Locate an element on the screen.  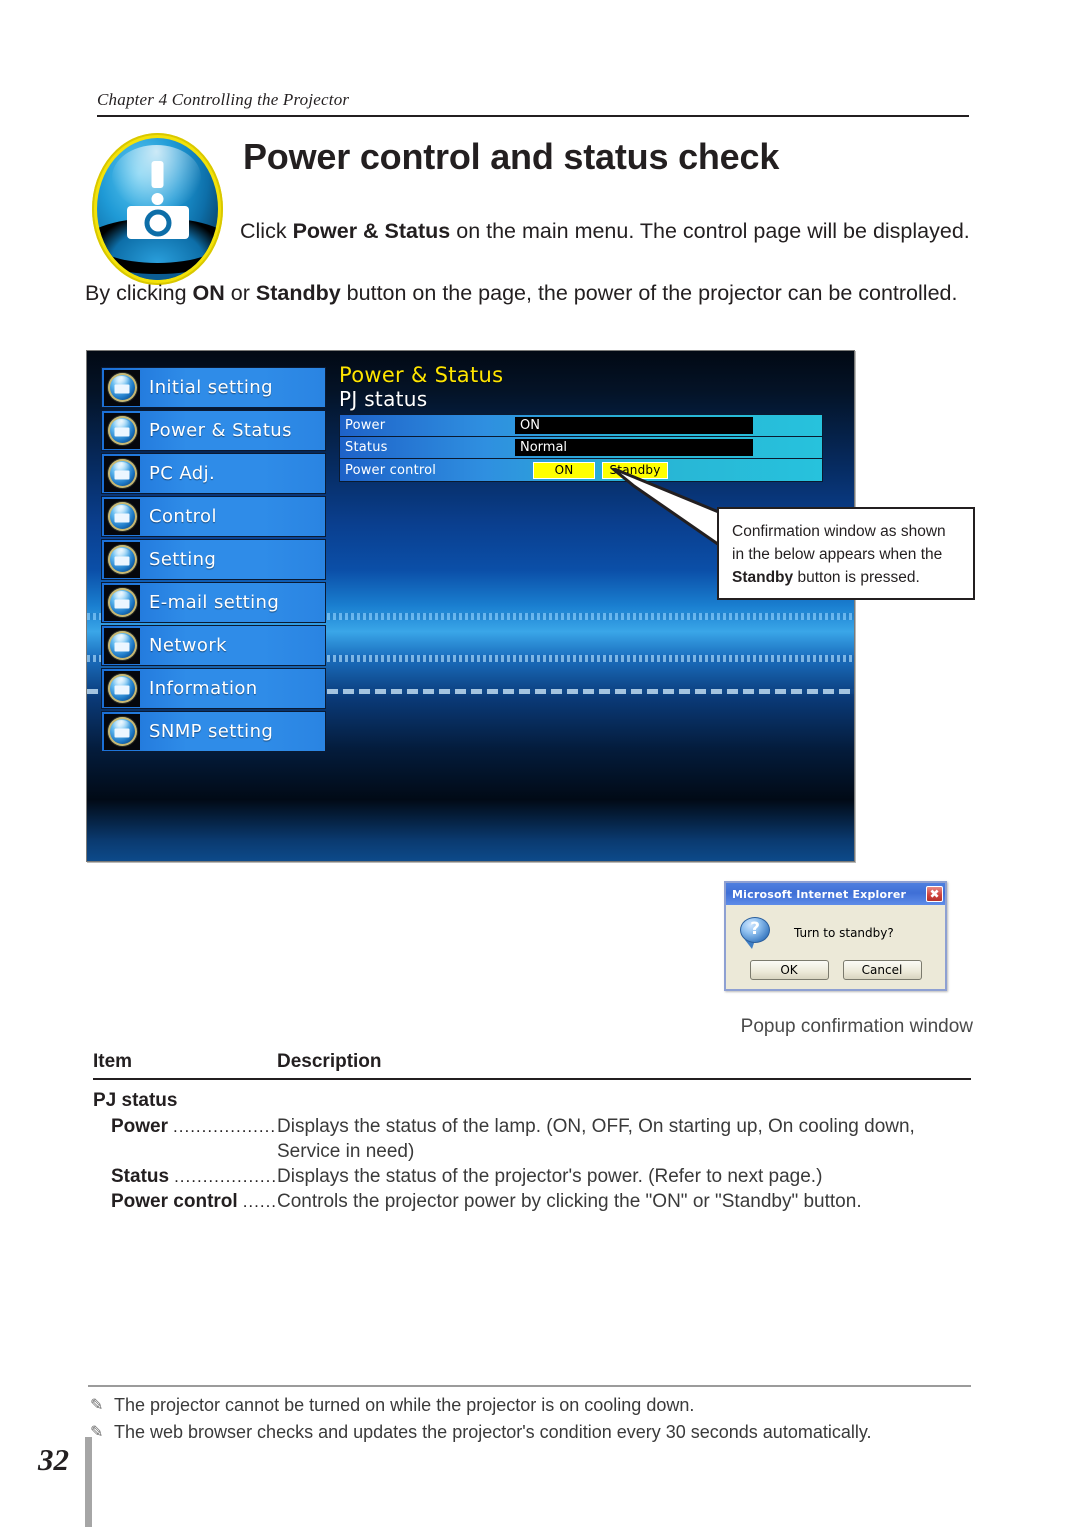
page-header: Chapter 4 Controlling the Projector is located at coordinates (533, 103).